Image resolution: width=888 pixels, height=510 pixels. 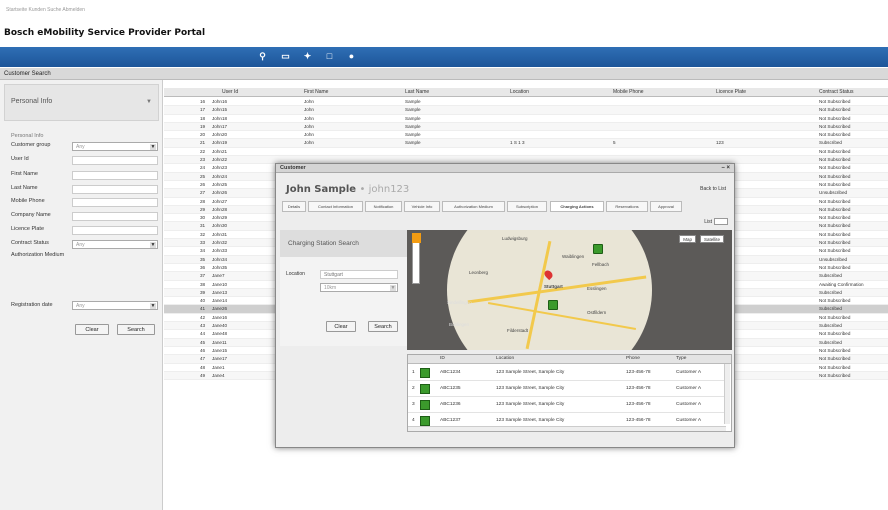 What do you see at coordinates (505, 358) in the screenshot?
I see `col-station-location: Location` at bounding box center [505, 358].